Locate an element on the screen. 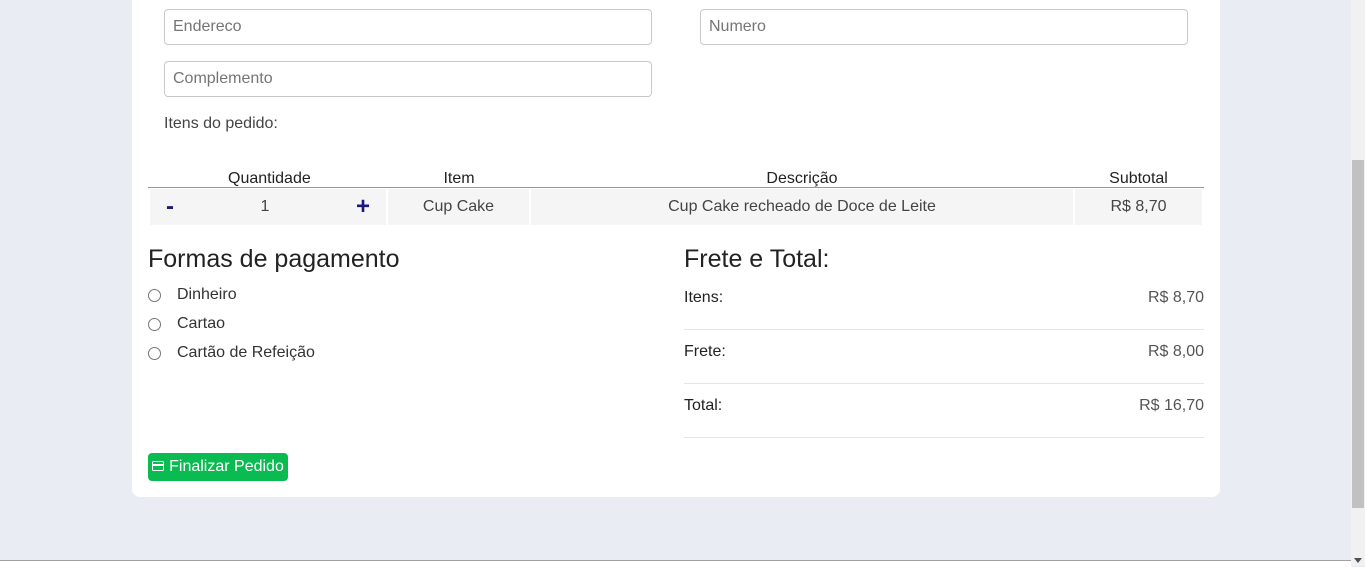  payment-option-label: Cartão de Refeição is located at coordinates (246, 352).